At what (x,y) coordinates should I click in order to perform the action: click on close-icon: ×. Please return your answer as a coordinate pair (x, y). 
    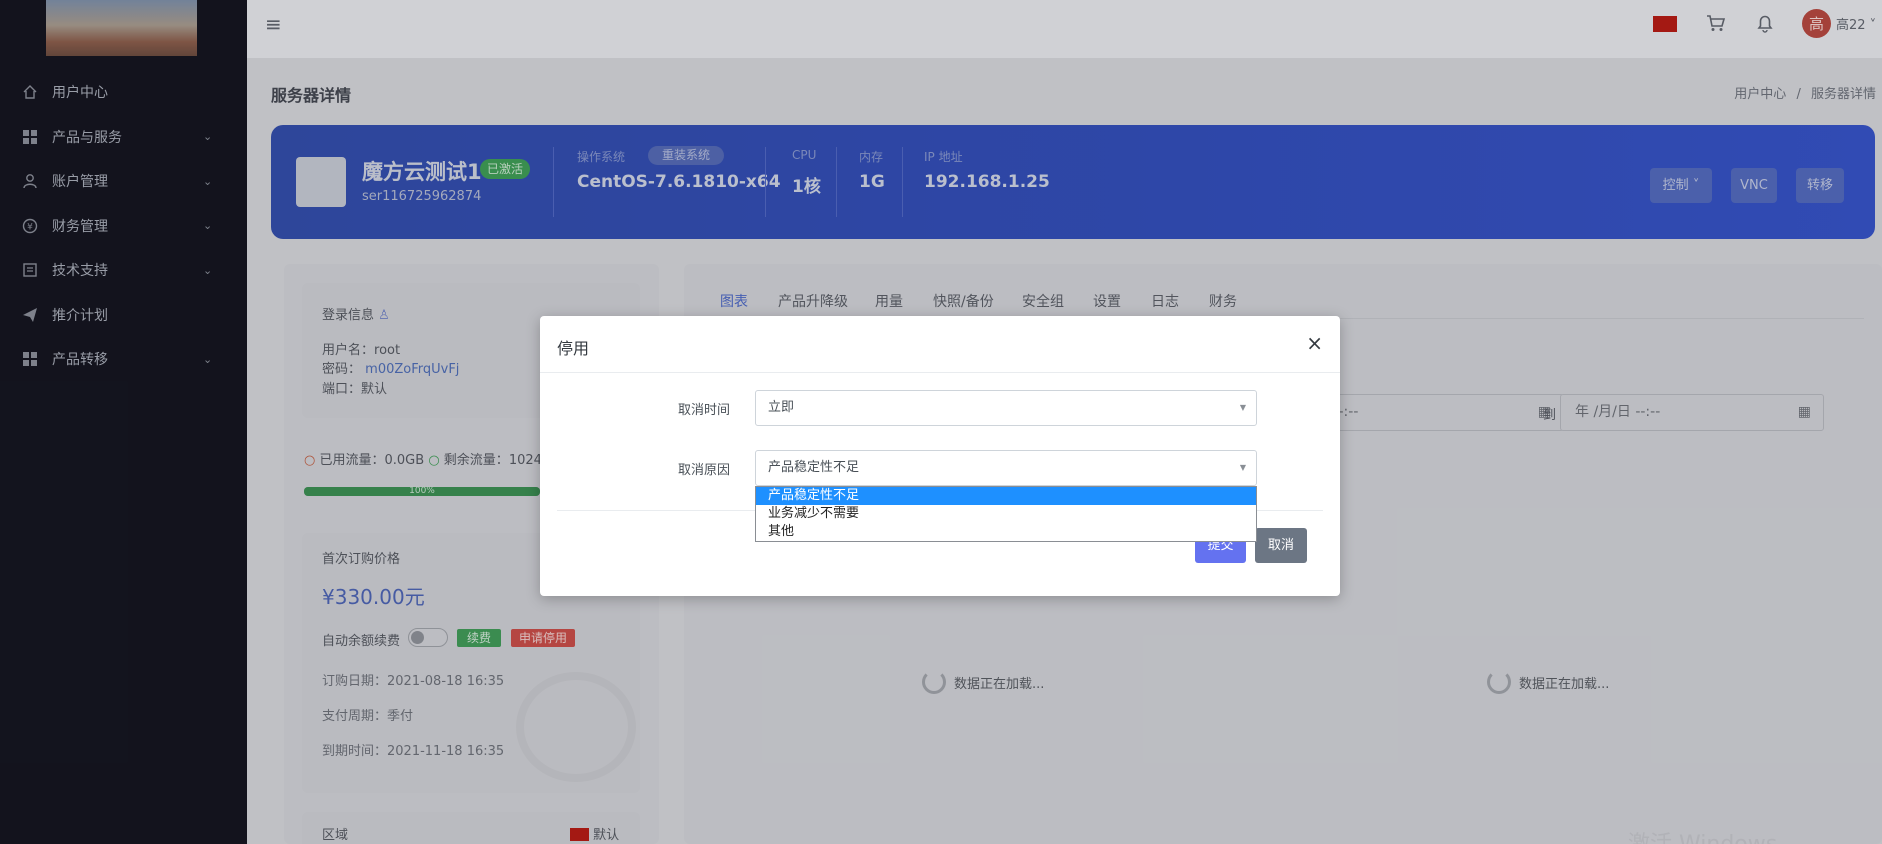
    Looking at the image, I should click on (1314, 343).